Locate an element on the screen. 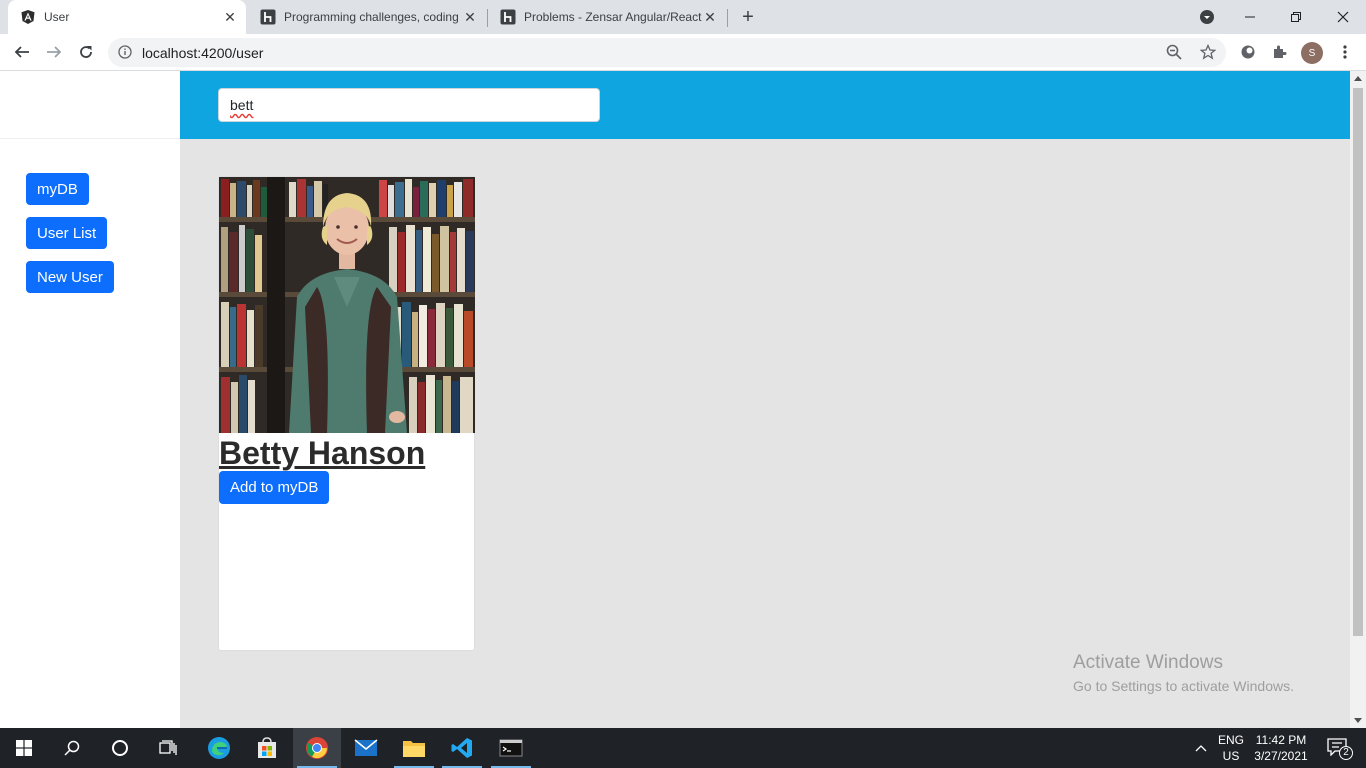 This screenshot has height=768, width=1366. user-name-link: Betty Hanson is located at coordinates (322, 453).